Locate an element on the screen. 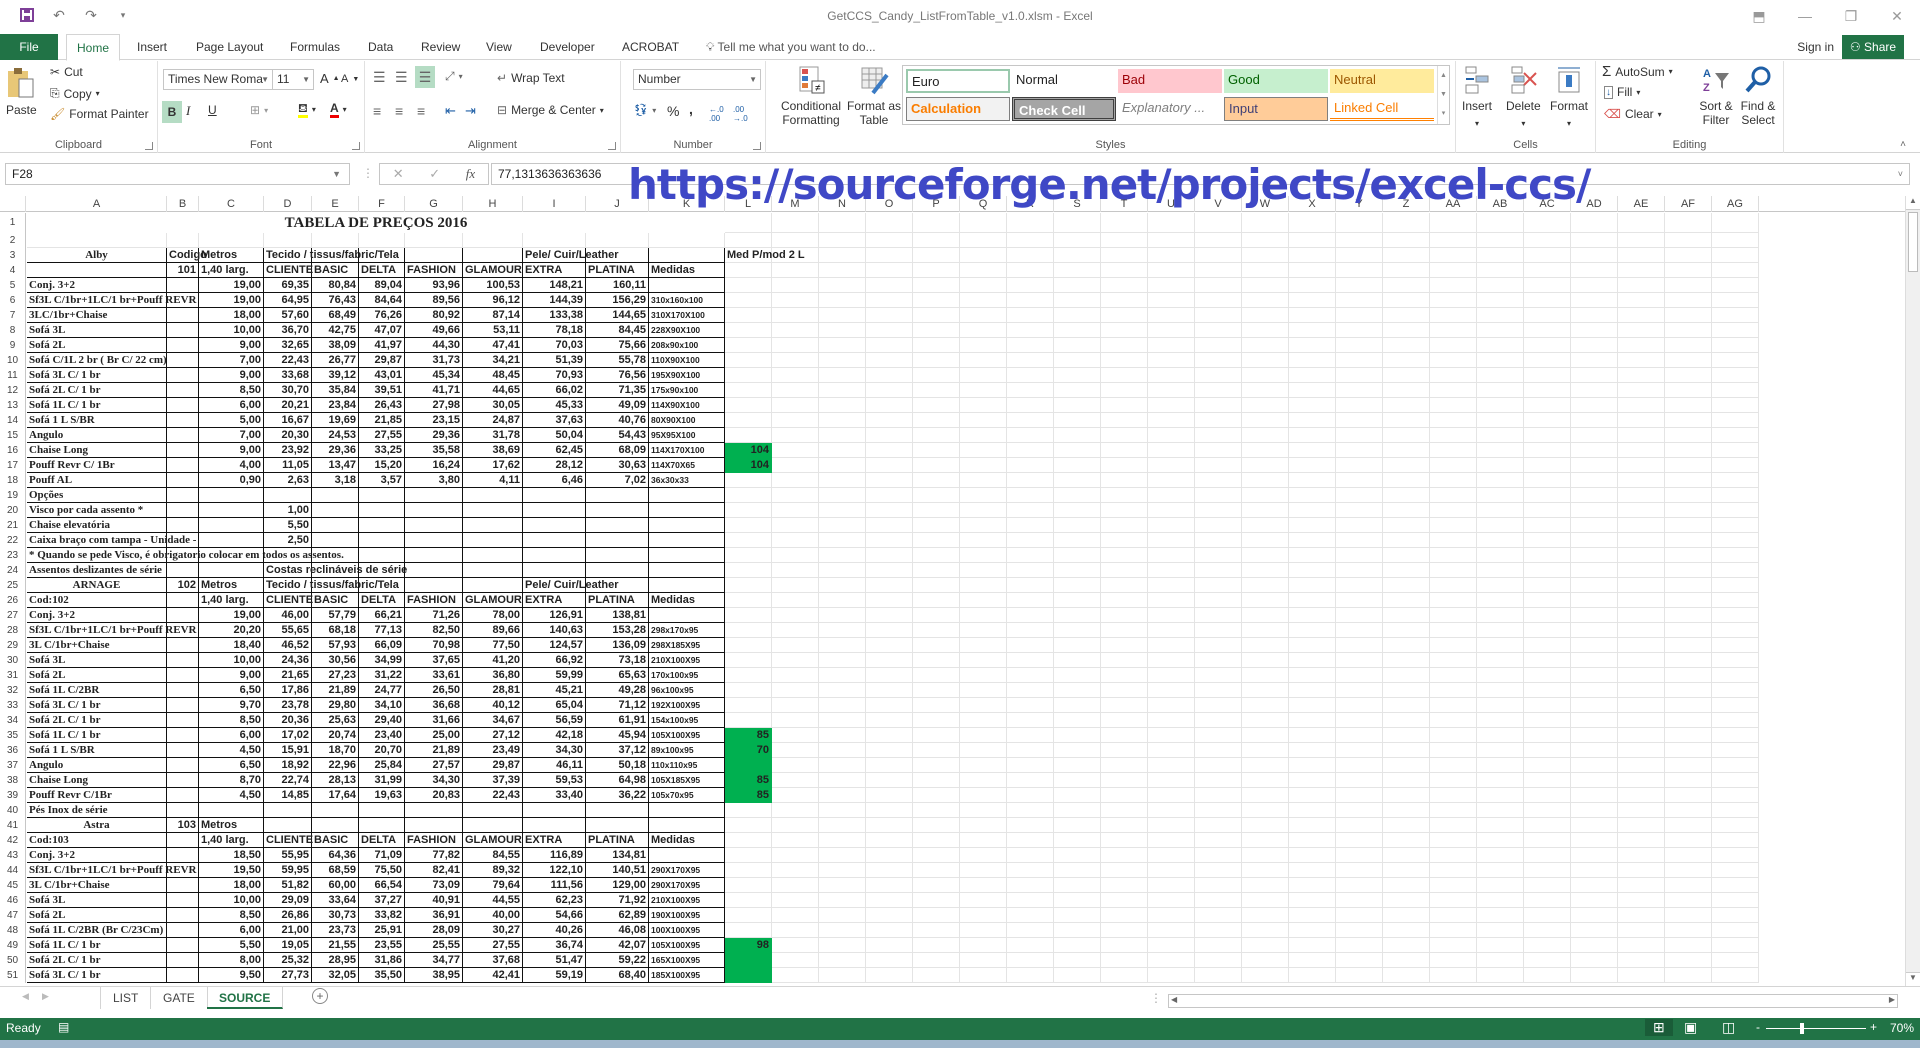 The height and width of the screenshot is (1048, 1920). cell-h15: 31,78 is located at coordinates (493, 435).